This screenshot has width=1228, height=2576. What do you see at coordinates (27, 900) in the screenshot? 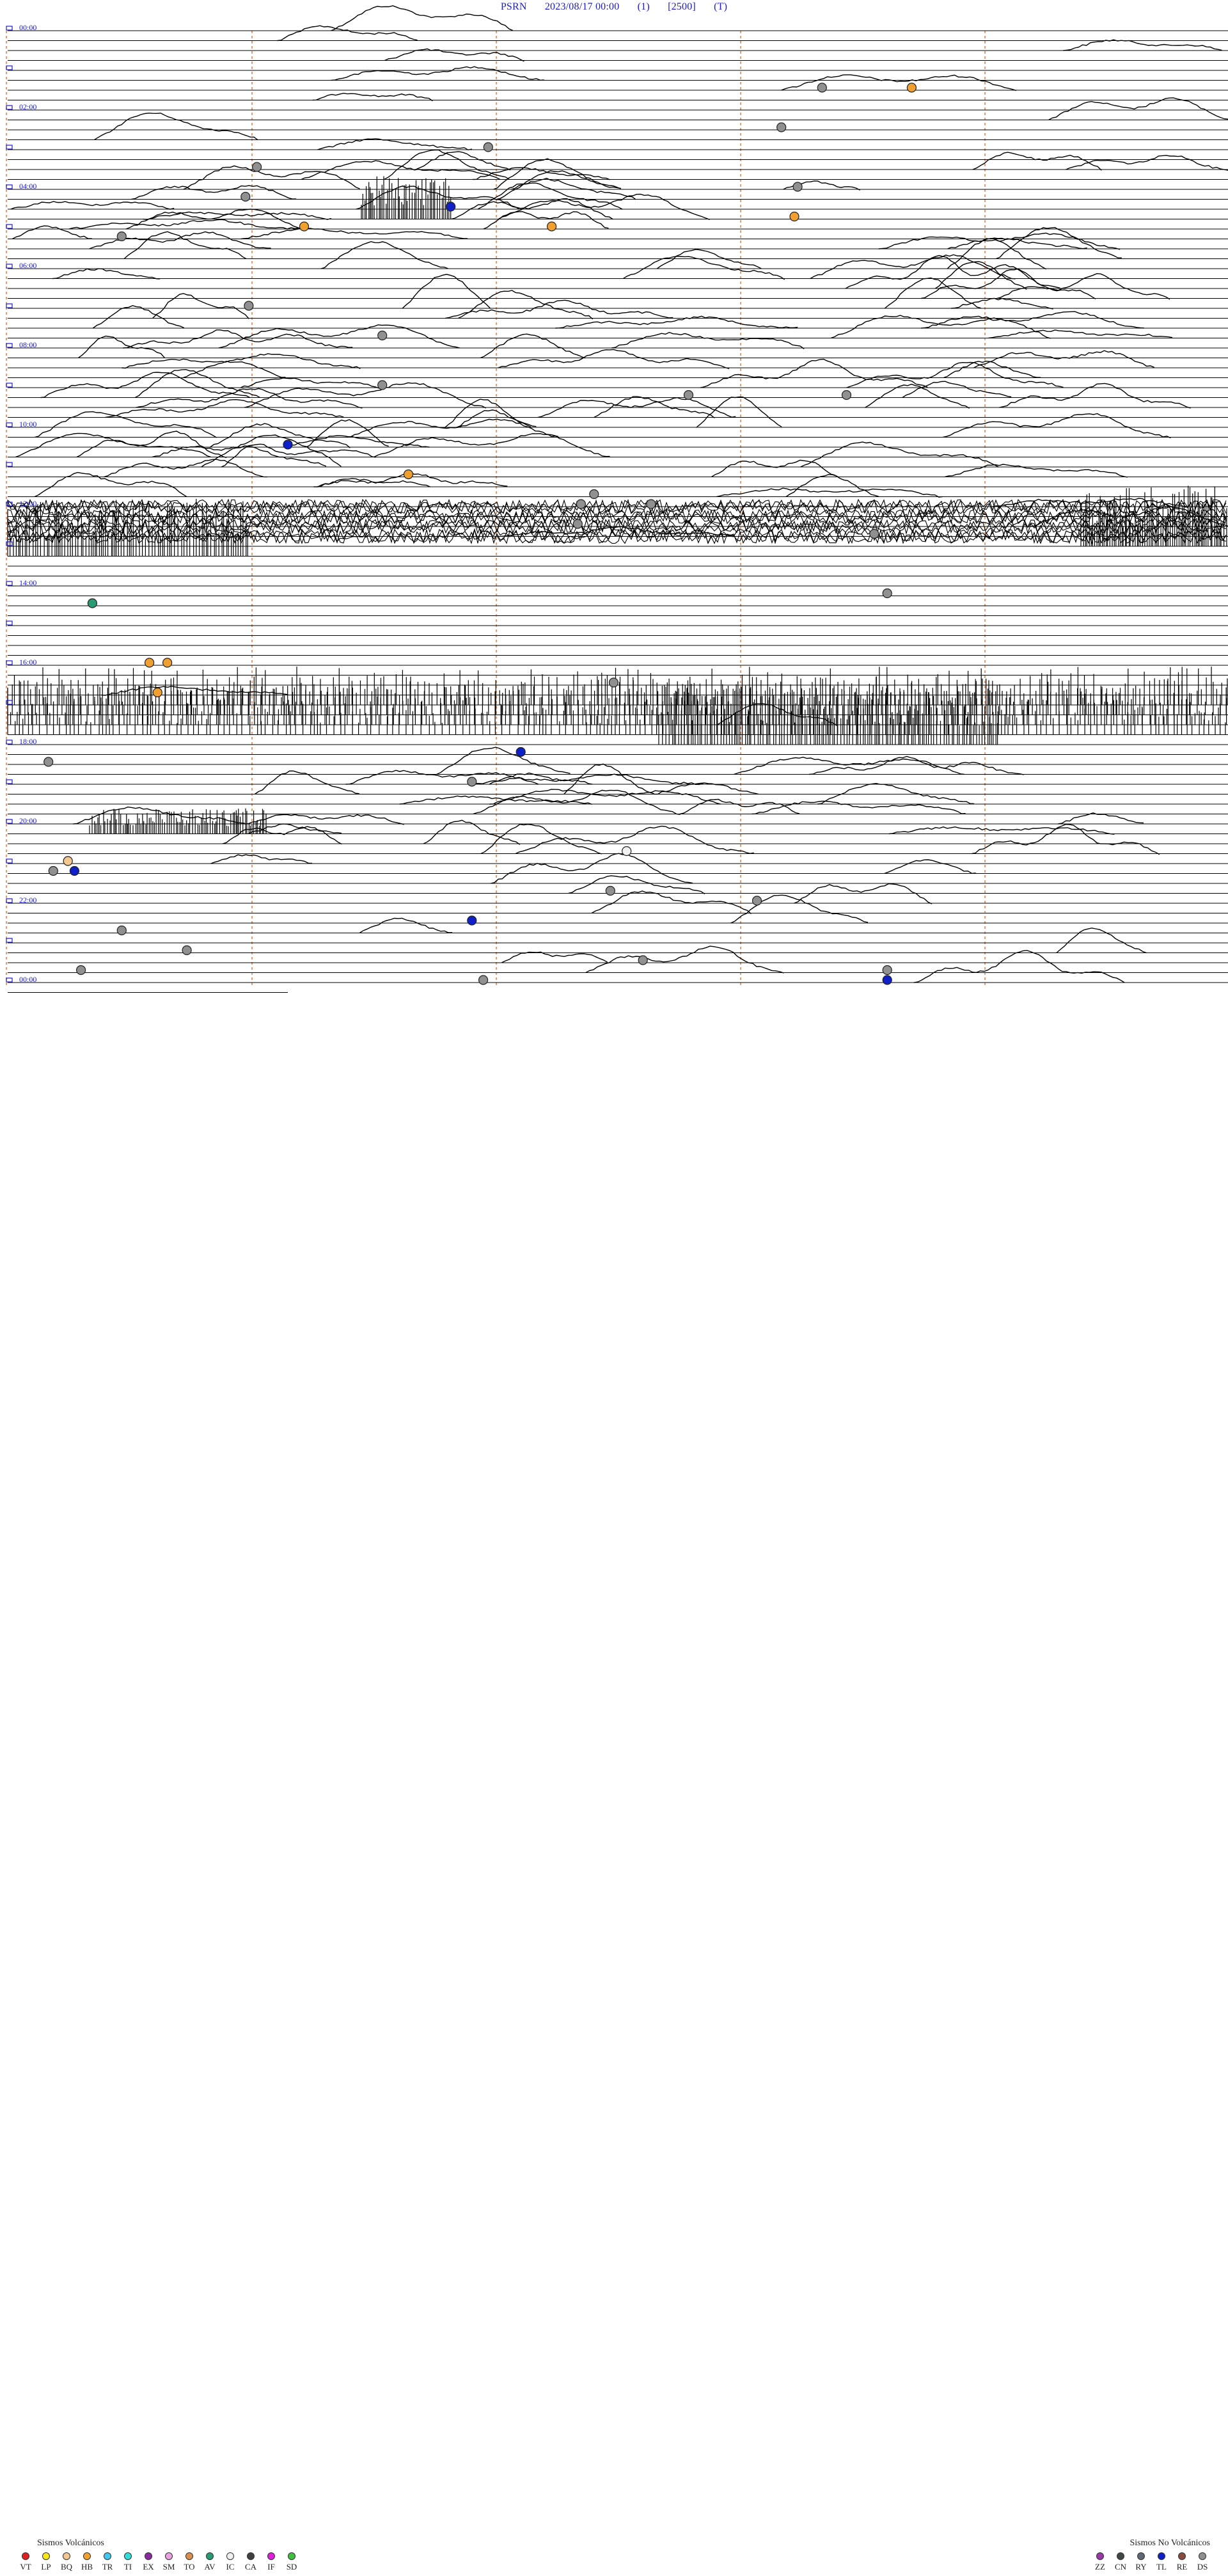
I see `hour-label: 22:00` at bounding box center [27, 900].